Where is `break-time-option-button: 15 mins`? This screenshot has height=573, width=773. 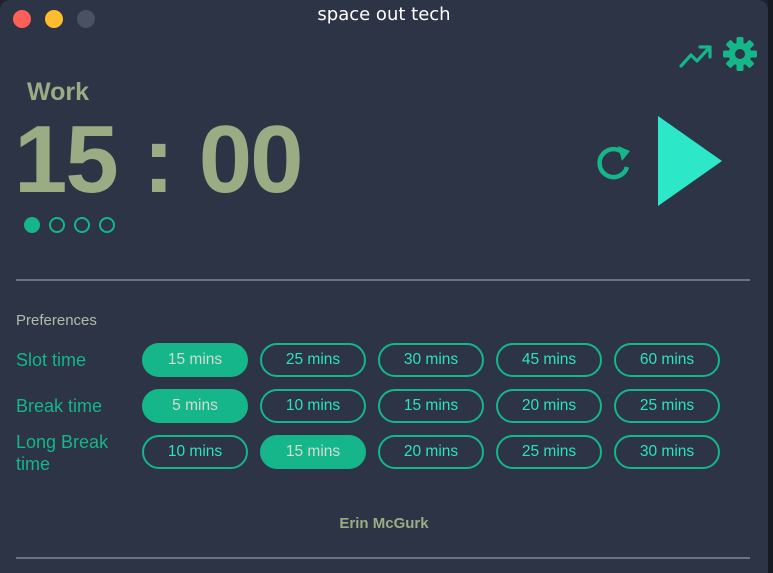 break-time-option-button: 15 mins is located at coordinates (431, 406).